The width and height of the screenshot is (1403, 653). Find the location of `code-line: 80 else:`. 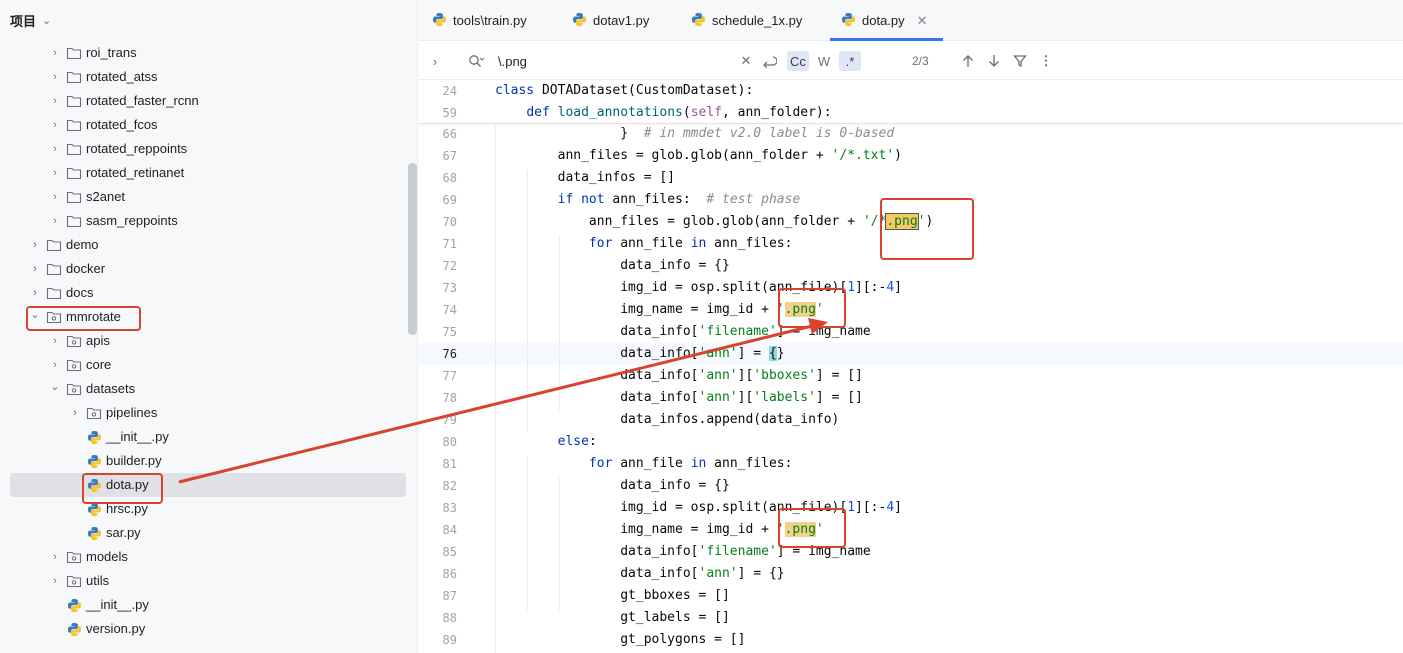

code-line: 80 else: is located at coordinates (911, 442).